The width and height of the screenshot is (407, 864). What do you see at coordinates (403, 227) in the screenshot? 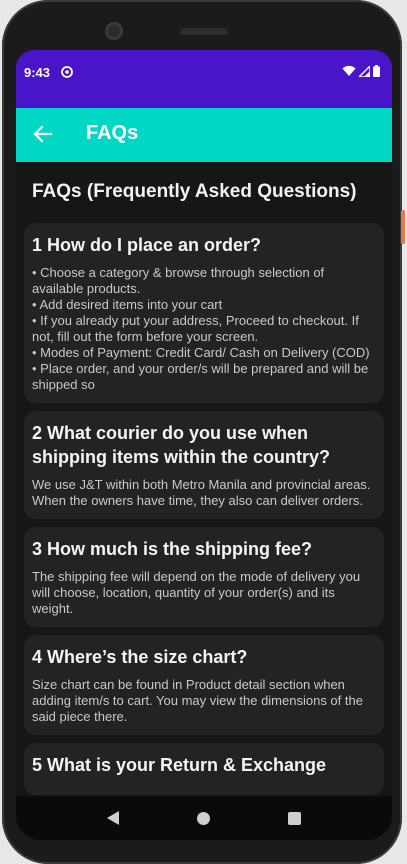
I see `power-button` at bounding box center [403, 227].